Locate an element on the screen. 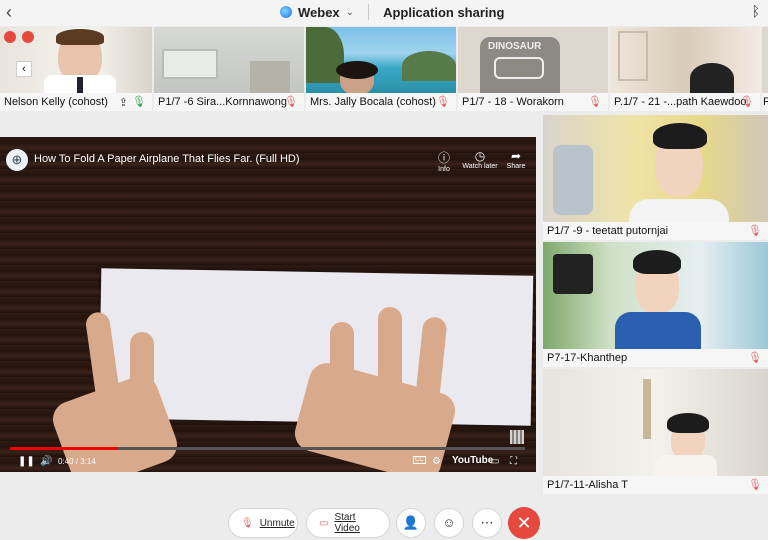  header-title-group: Webex ⌄ Application sharing is located at coordinates (392, 12).